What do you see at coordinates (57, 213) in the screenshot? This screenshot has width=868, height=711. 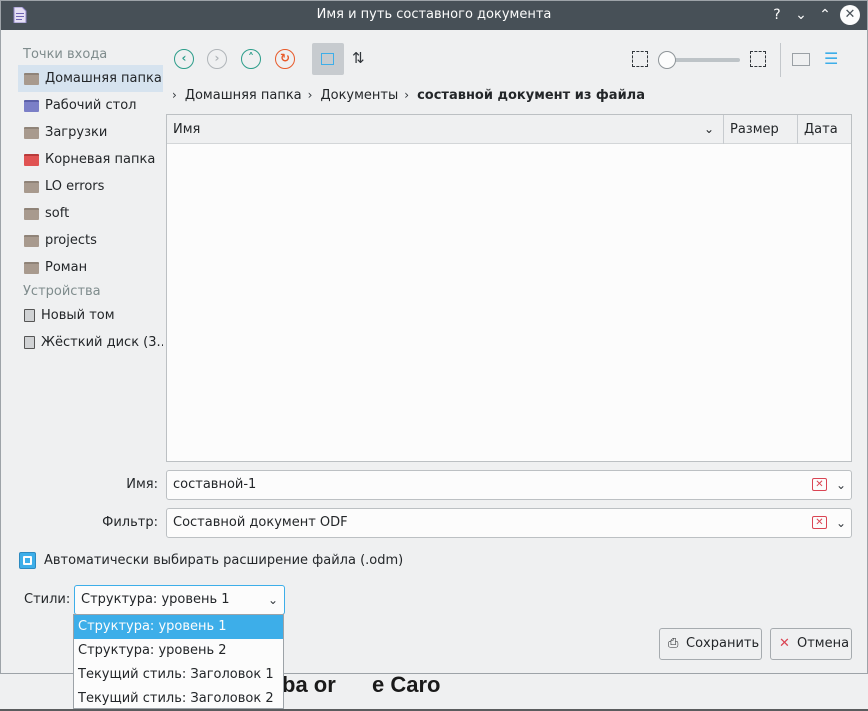 I see `sidebar-item-label: soft` at bounding box center [57, 213].